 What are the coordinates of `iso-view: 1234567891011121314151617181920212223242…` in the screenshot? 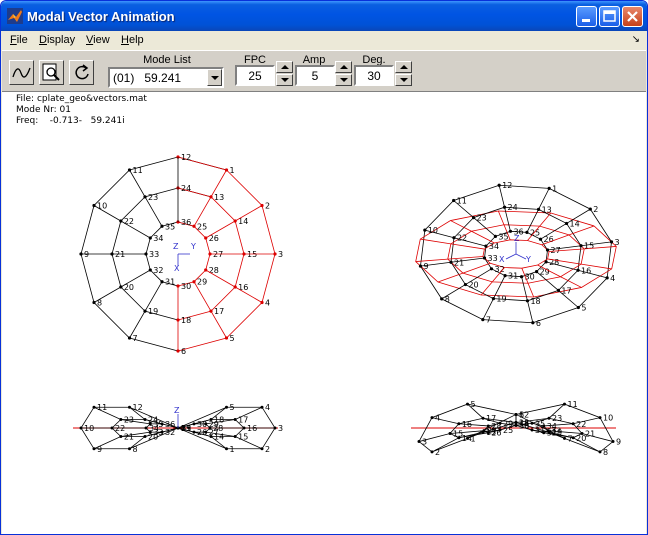 It's located at (517, 254).